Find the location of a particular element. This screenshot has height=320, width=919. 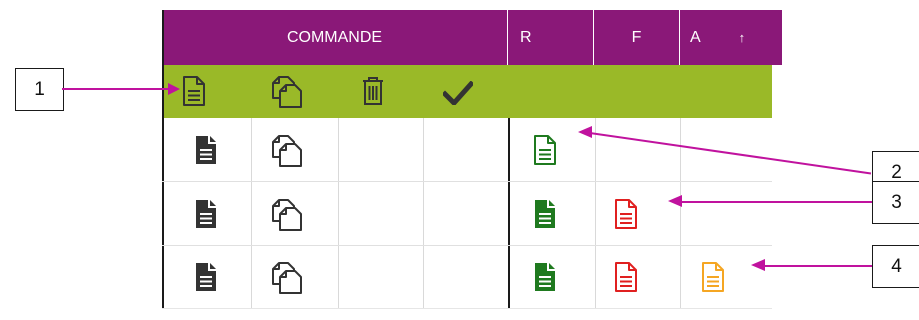

callout-2-arrowhead is located at coordinates (585, 132).